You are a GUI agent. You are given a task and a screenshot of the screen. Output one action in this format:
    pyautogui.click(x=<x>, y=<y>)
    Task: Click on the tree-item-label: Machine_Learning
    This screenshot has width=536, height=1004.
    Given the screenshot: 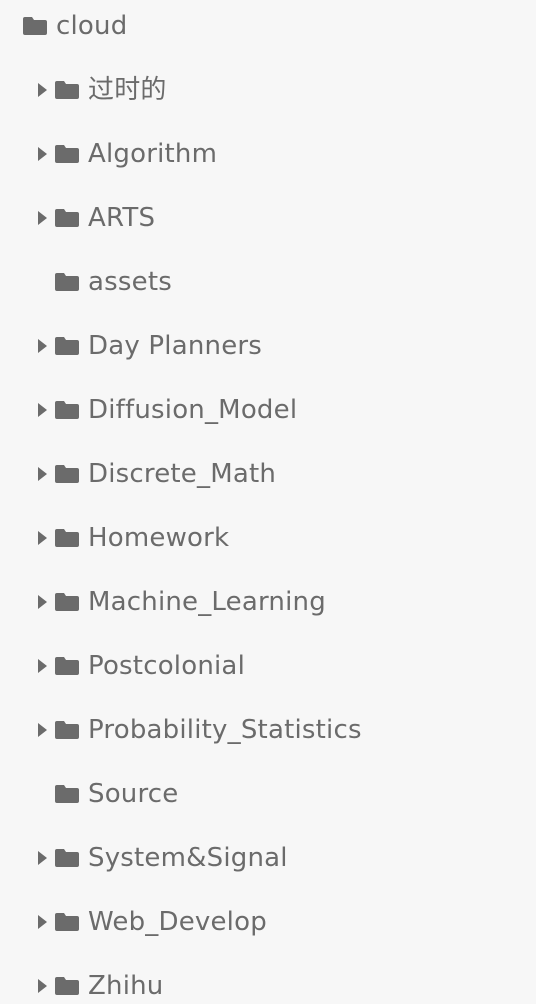 What is the action you would take?
    pyautogui.click(x=207, y=602)
    